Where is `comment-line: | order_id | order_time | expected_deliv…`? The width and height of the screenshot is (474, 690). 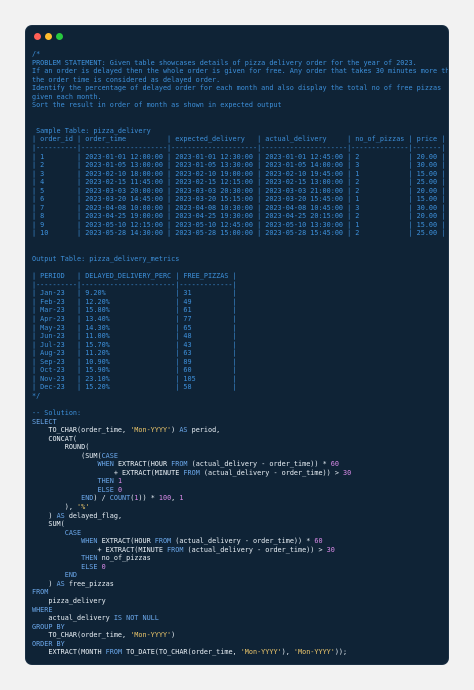 comment-line: | order_id | order_time | expected_deliv… is located at coordinates (239, 139).